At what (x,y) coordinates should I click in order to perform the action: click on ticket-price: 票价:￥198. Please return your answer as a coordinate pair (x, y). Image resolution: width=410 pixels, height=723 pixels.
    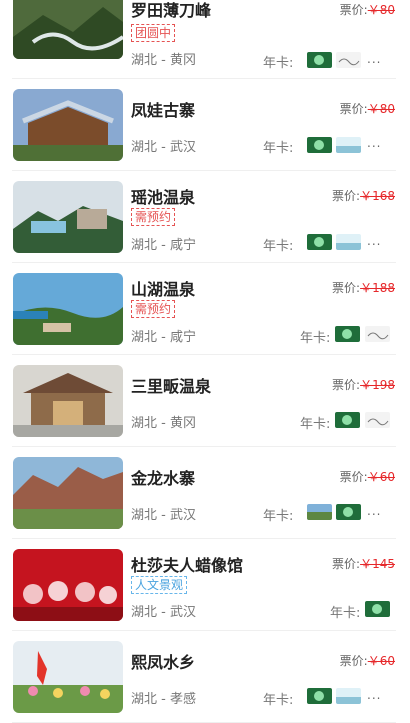
    Looking at the image, I should click on (363, 385).